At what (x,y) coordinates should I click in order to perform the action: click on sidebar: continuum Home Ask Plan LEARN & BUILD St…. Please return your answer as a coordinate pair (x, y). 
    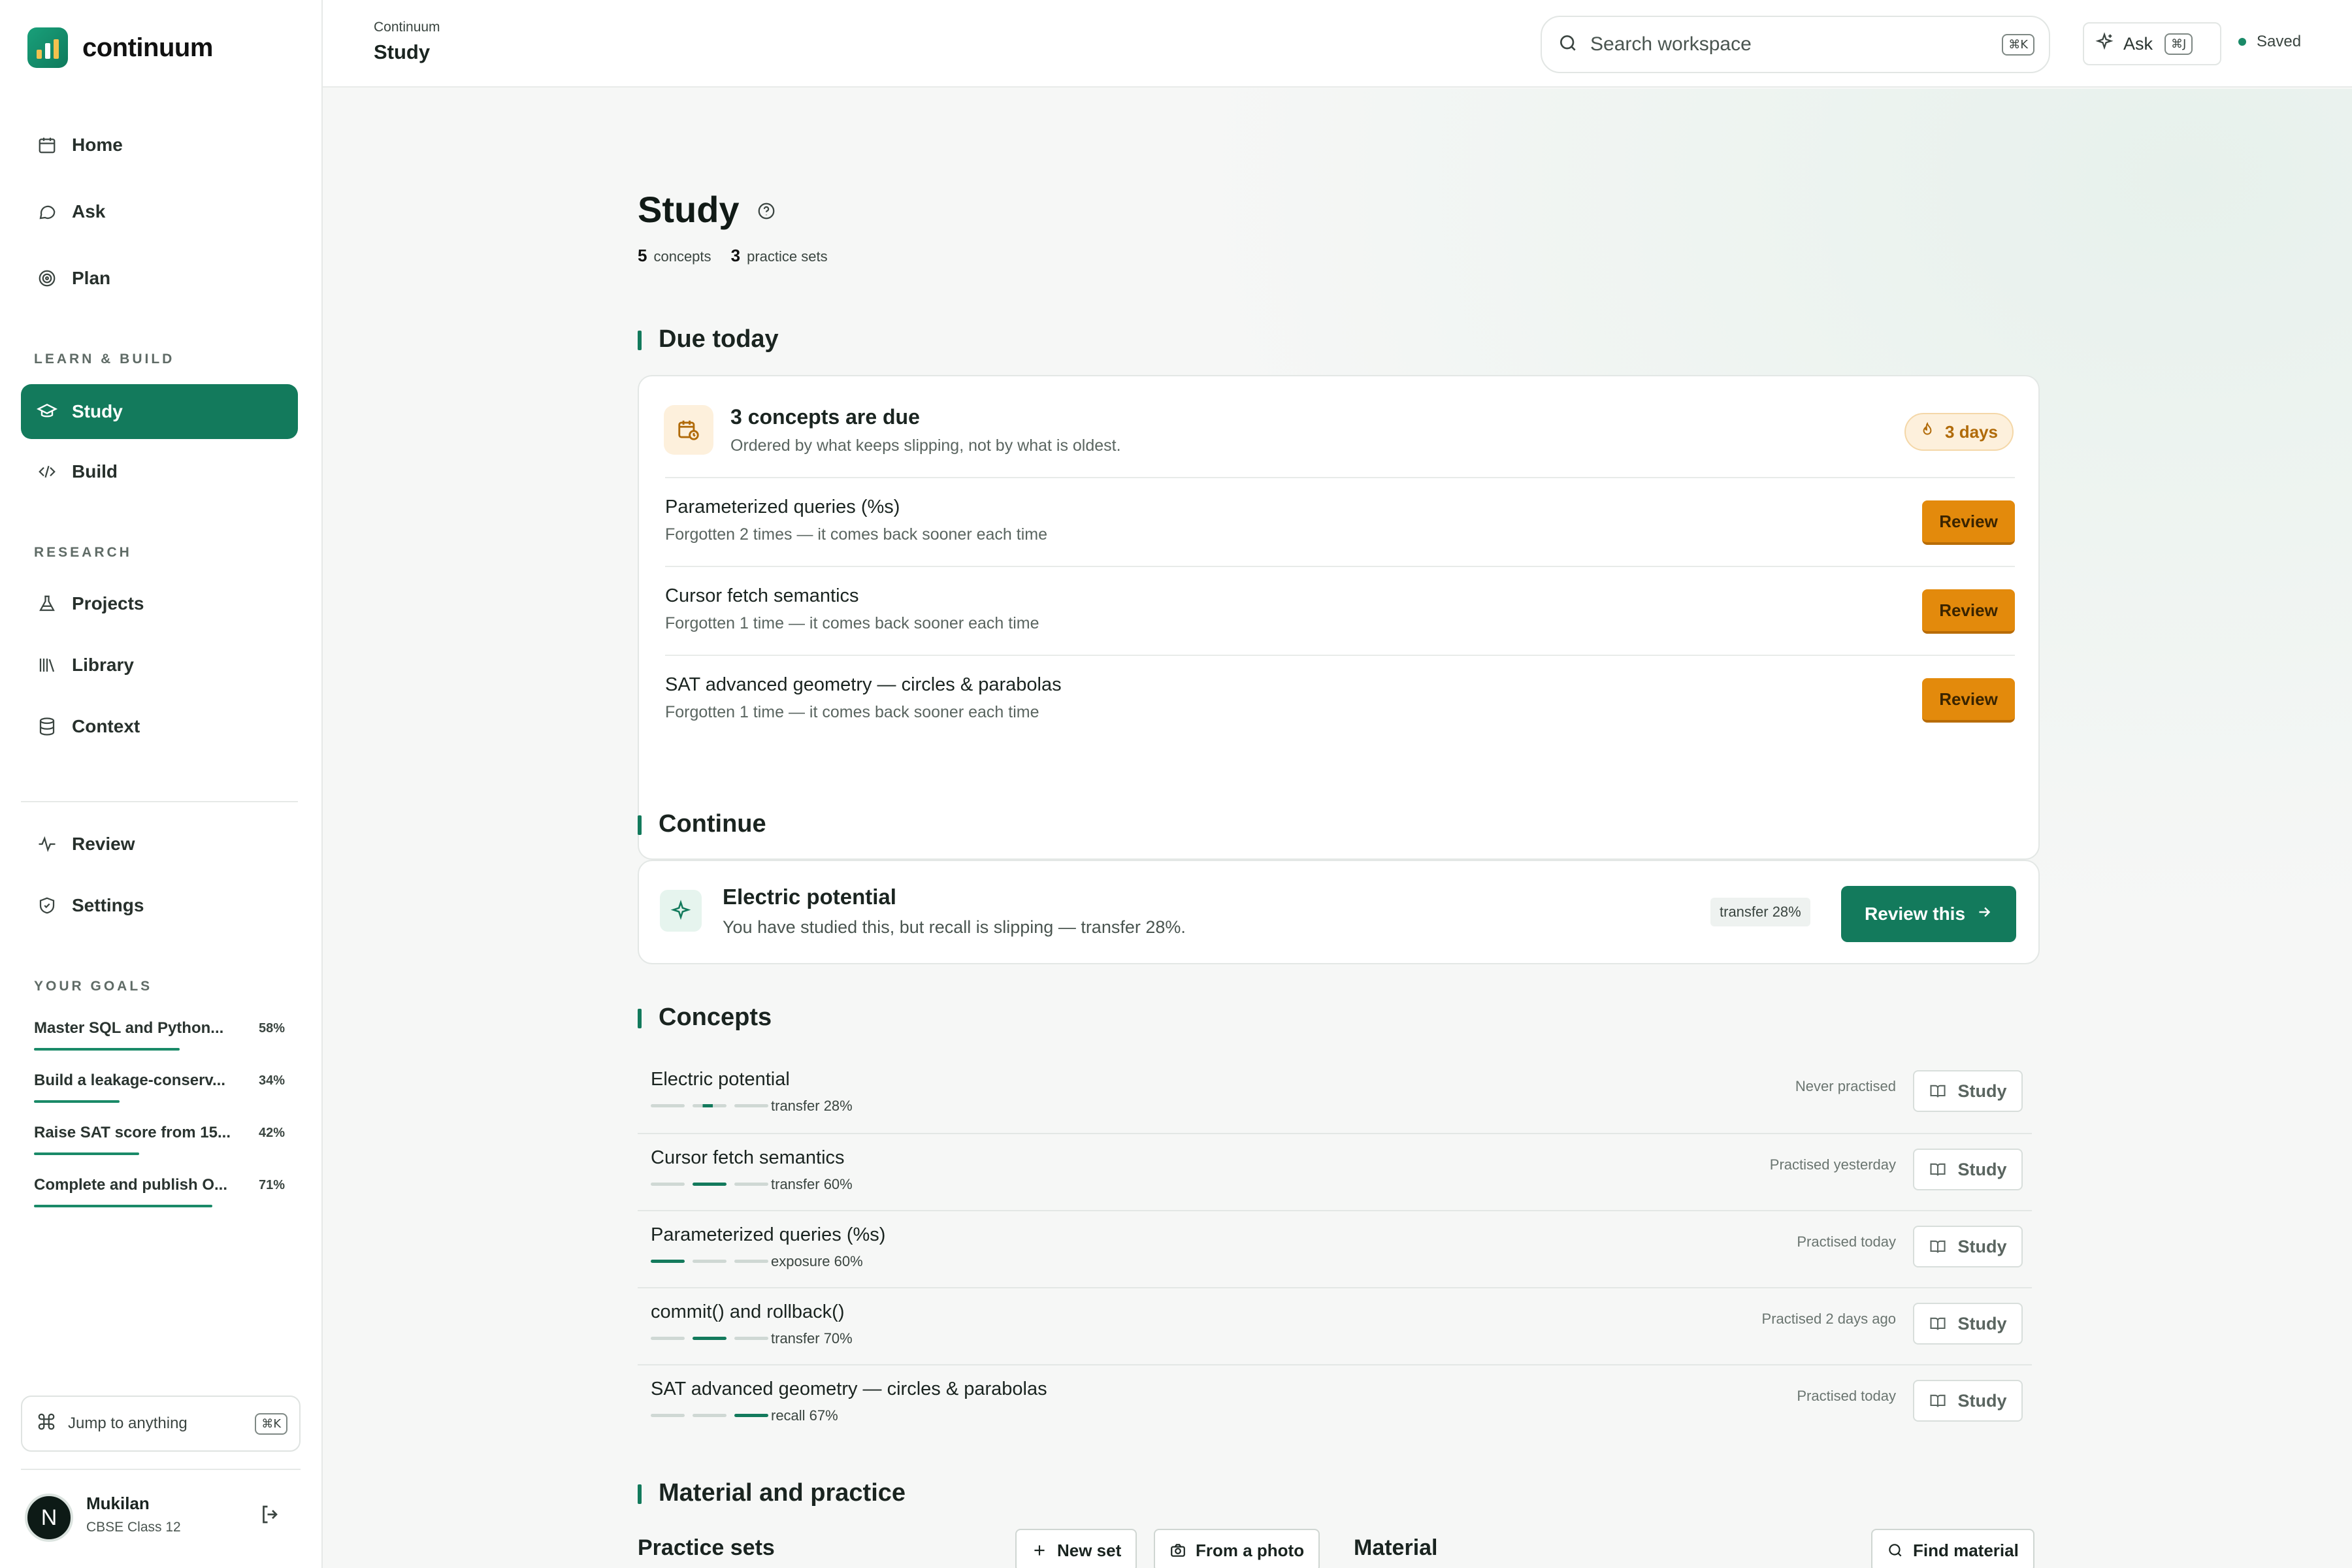
    Looking at the image, I should click on (161, 784).